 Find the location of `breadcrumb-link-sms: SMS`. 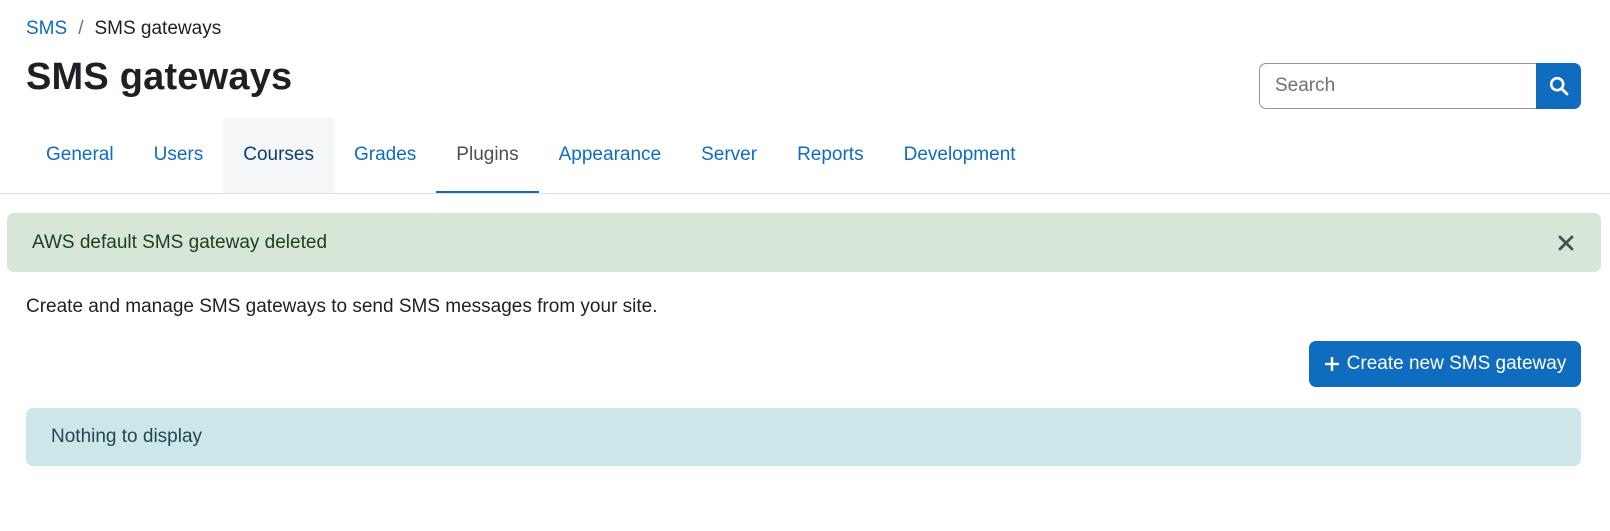

breadcrumb-link-sms: SMS is located at coordinates (46, 29).